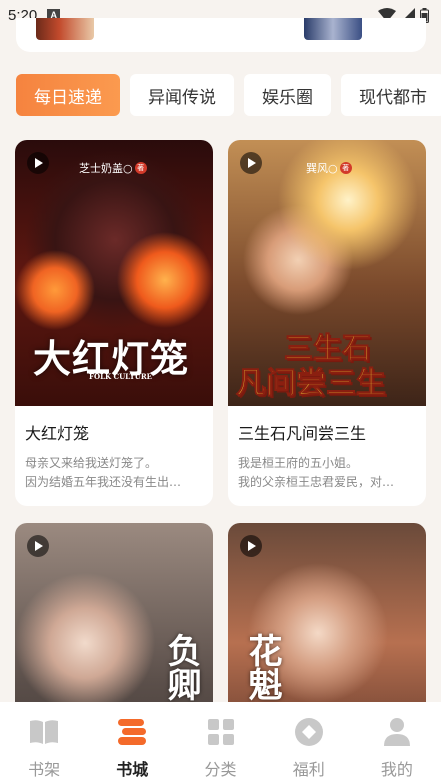 This screenshot has width=441, height=784. I want to click on tab-entertainment: 娱乐圈, so click(287, 95).